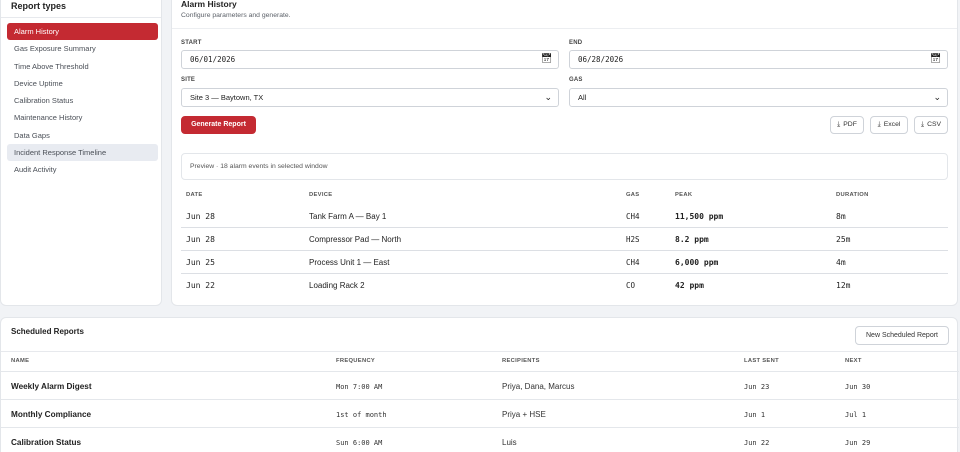  Describe the element at coordinates (51, 414) in the screenshot. I see `cell-name: Monthly Compliance` at that location.